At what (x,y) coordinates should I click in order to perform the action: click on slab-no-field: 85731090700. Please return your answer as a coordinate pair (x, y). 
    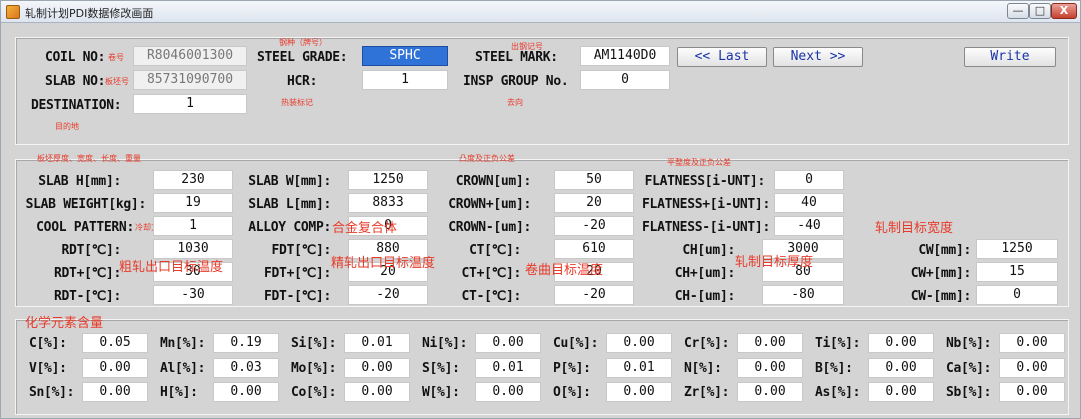
    Looking at the image, I should click on (190, 80).